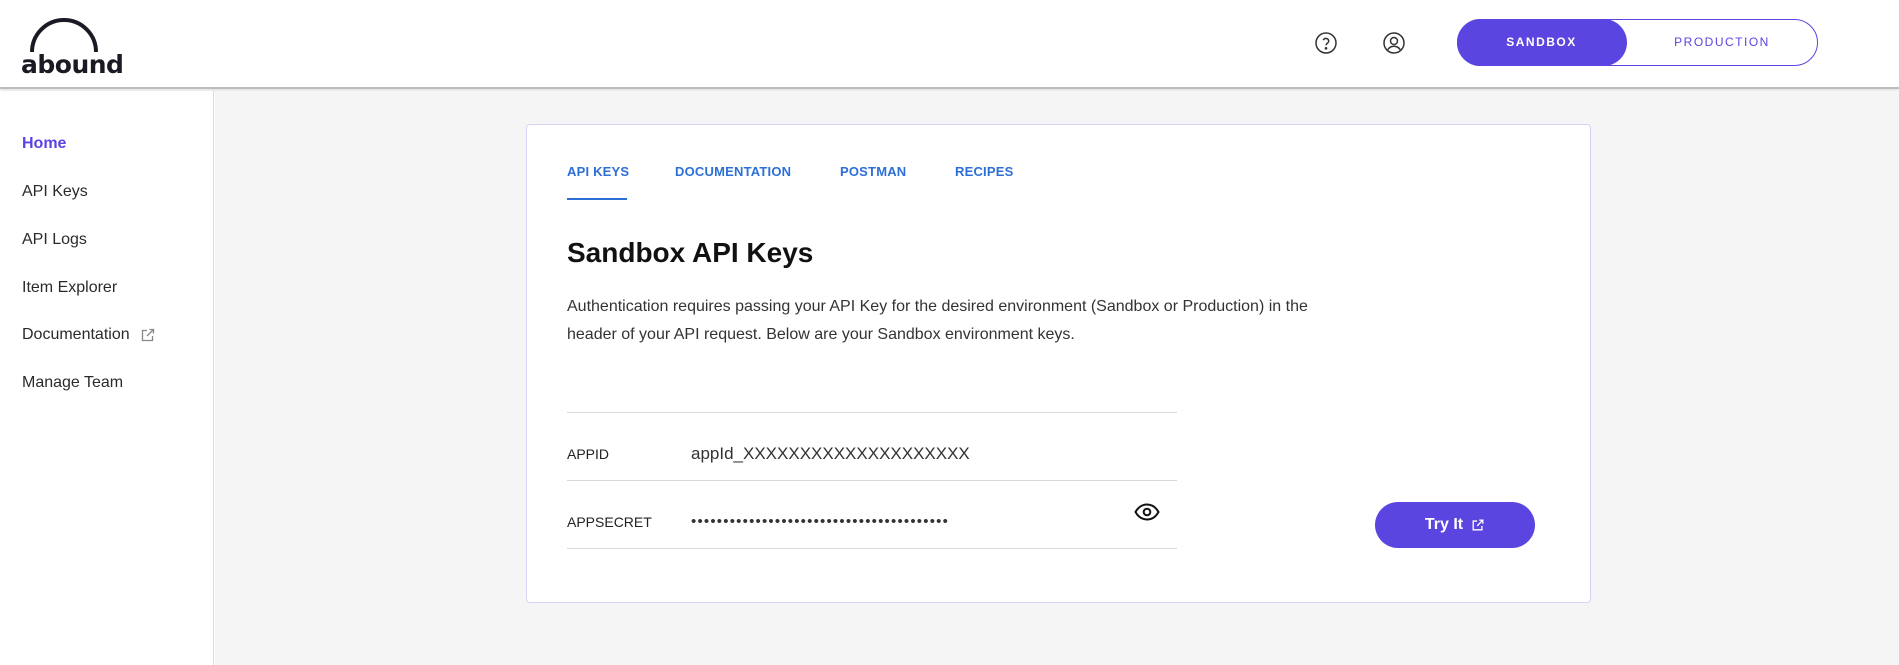 The image size is (1899, 665). Describe the element at coordinates (44, 144) in the screenshot. I see `sidebar-item-home: Home` at that location.